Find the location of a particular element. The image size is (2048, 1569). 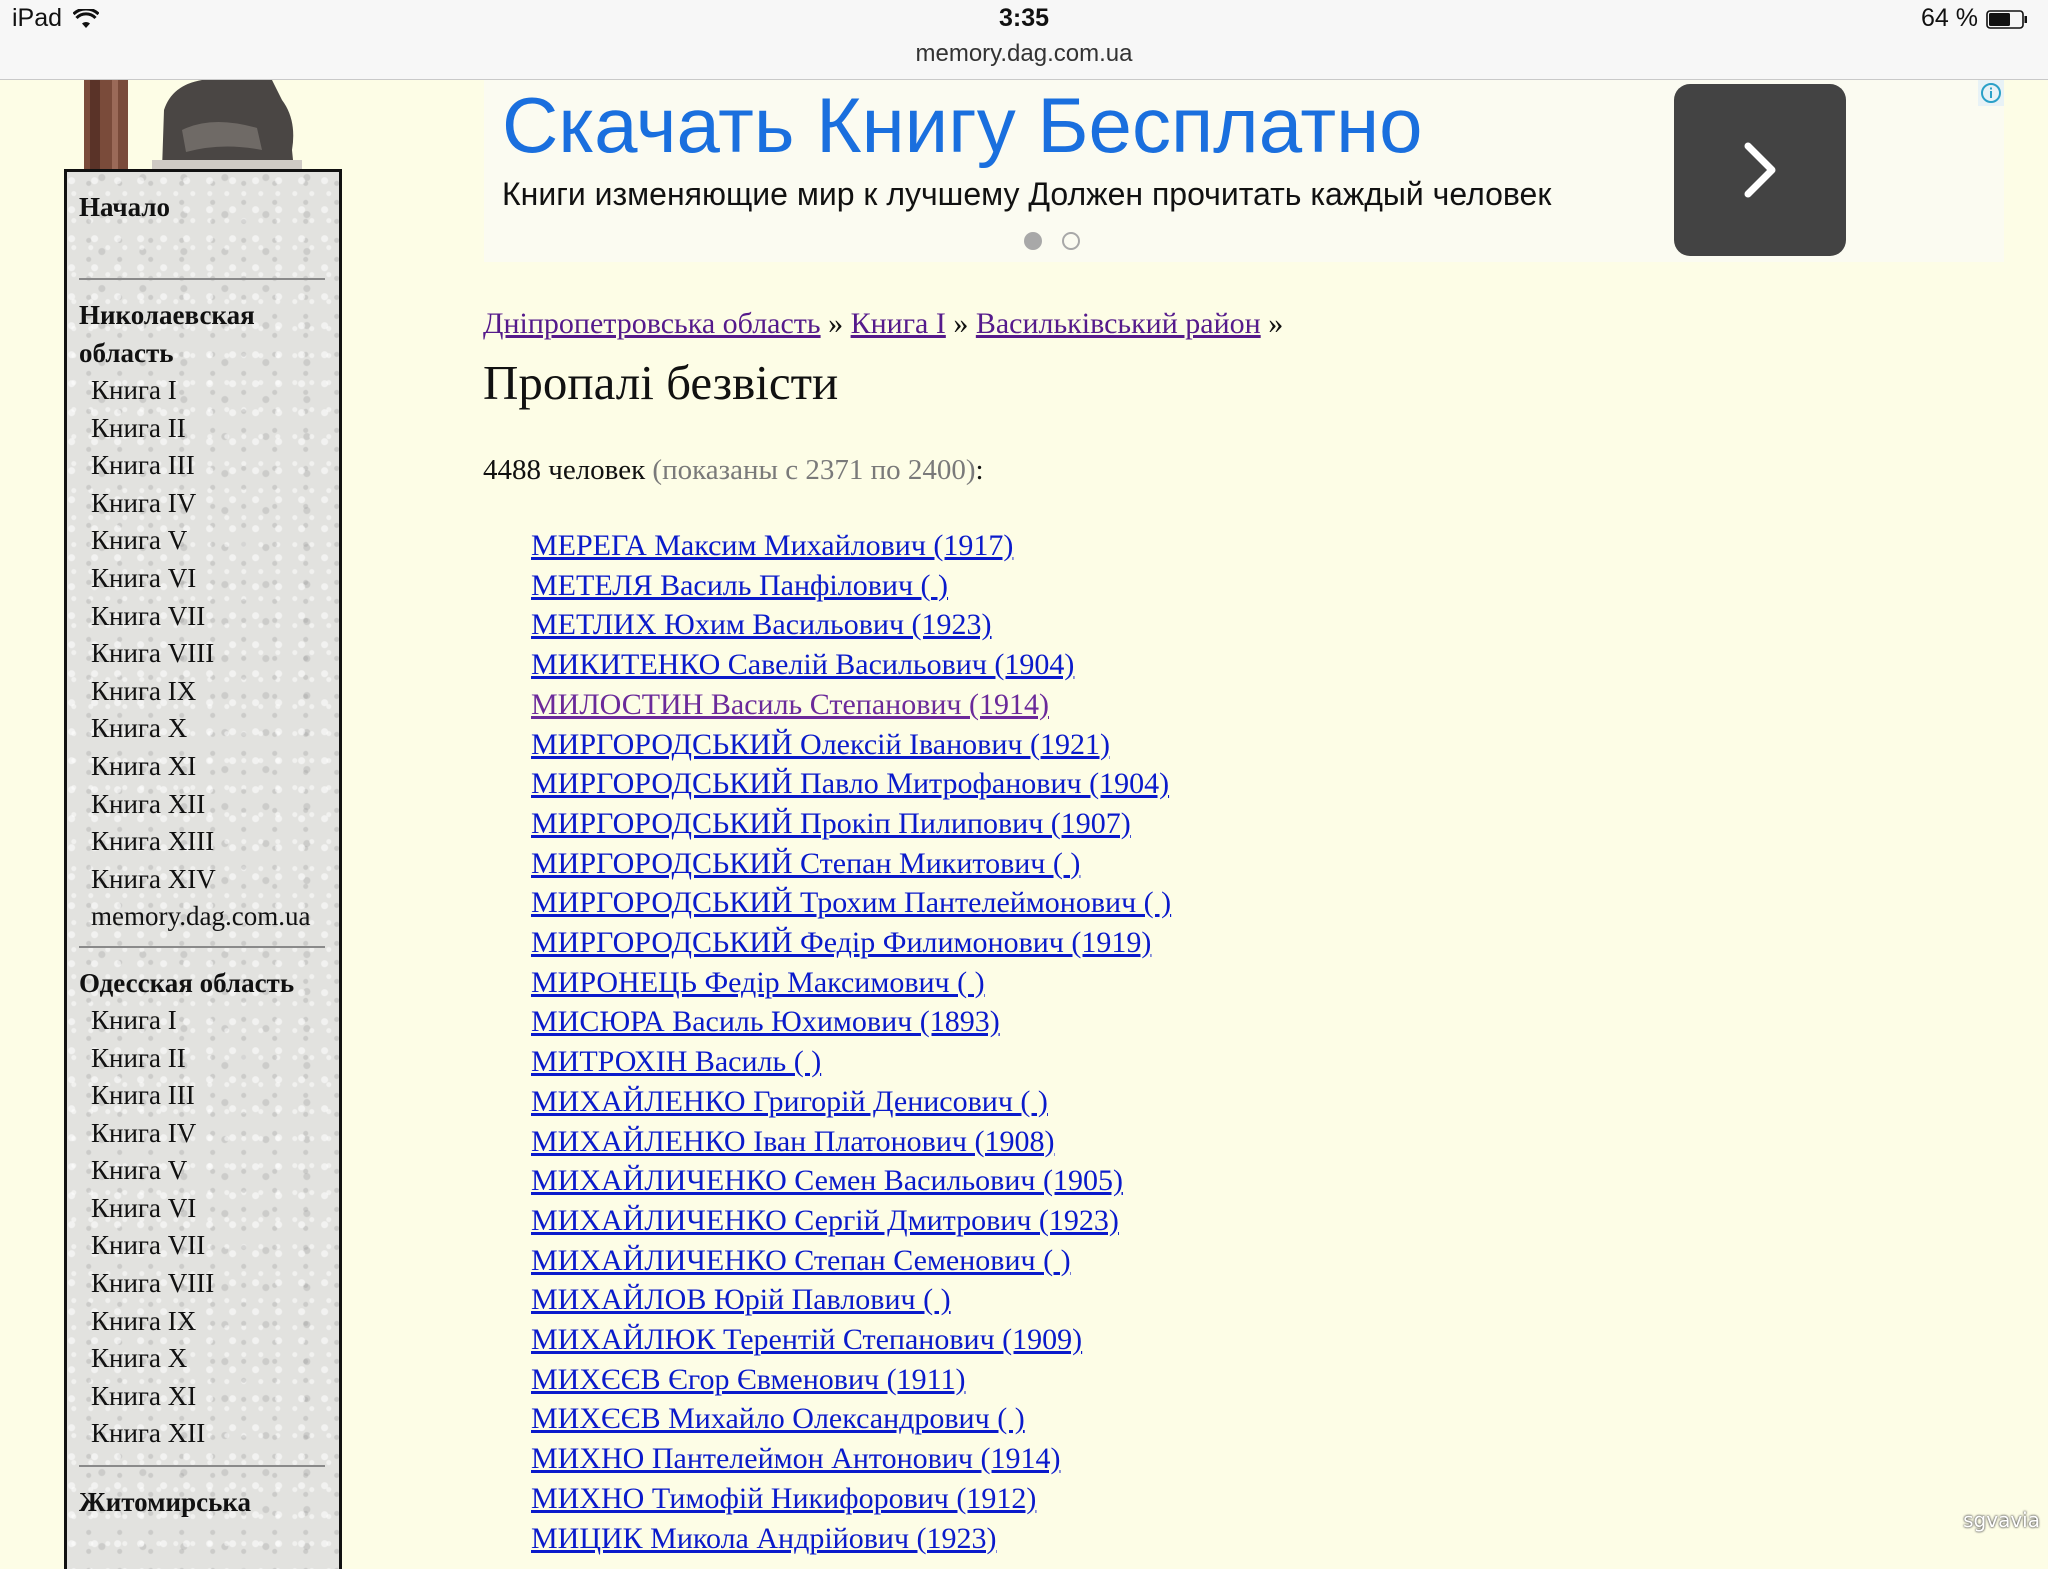

person-link: МИХНО Тимофій Никифорович (1912) is located at coordinates (783, 1498).